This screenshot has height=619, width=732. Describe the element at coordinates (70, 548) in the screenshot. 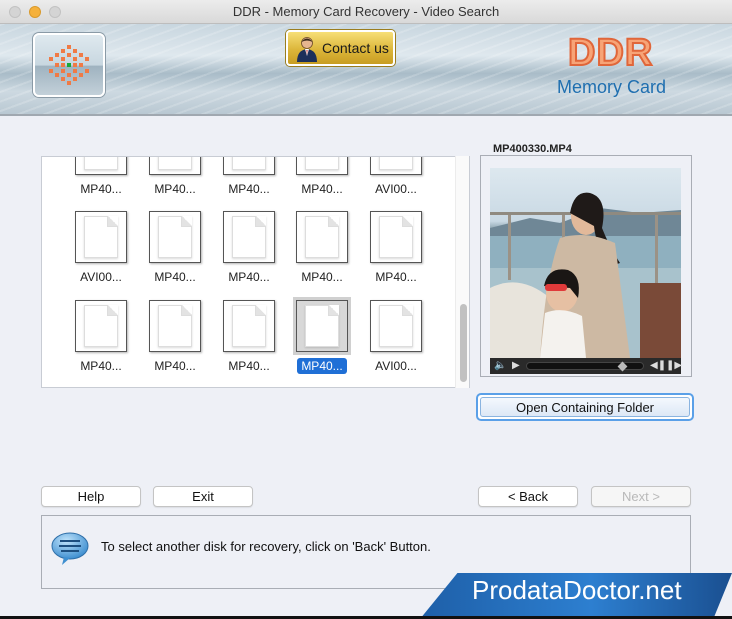

I see `speech-bubble-icon` at that location.